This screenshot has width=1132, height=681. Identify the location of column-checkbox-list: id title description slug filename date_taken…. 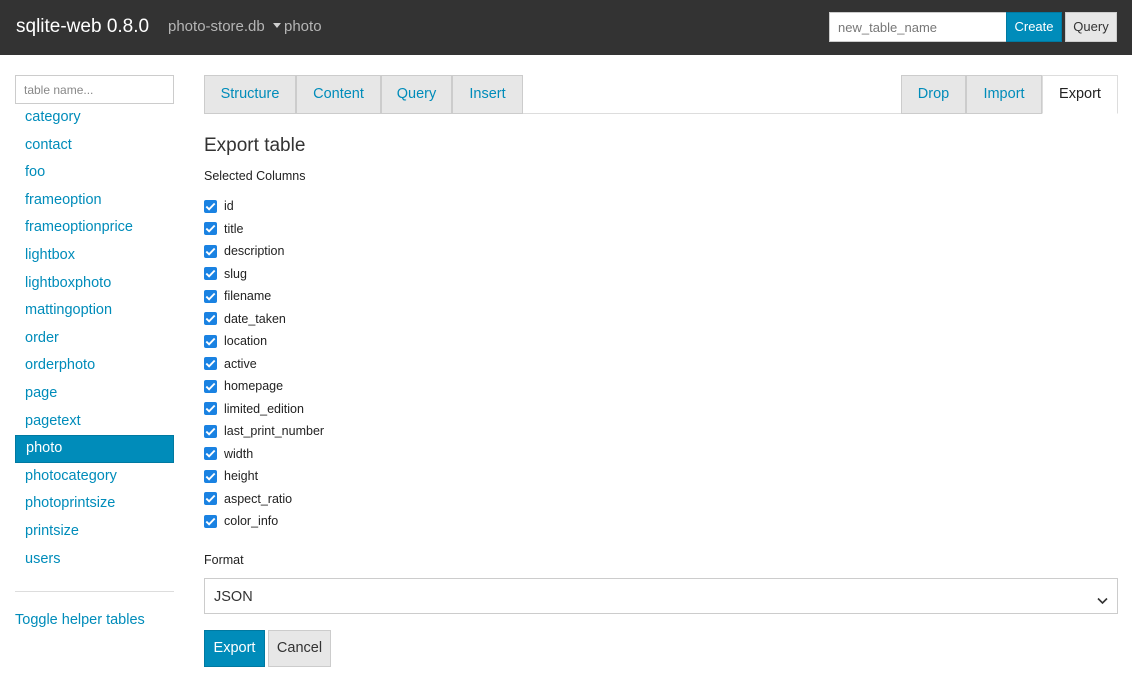
(264, 364).